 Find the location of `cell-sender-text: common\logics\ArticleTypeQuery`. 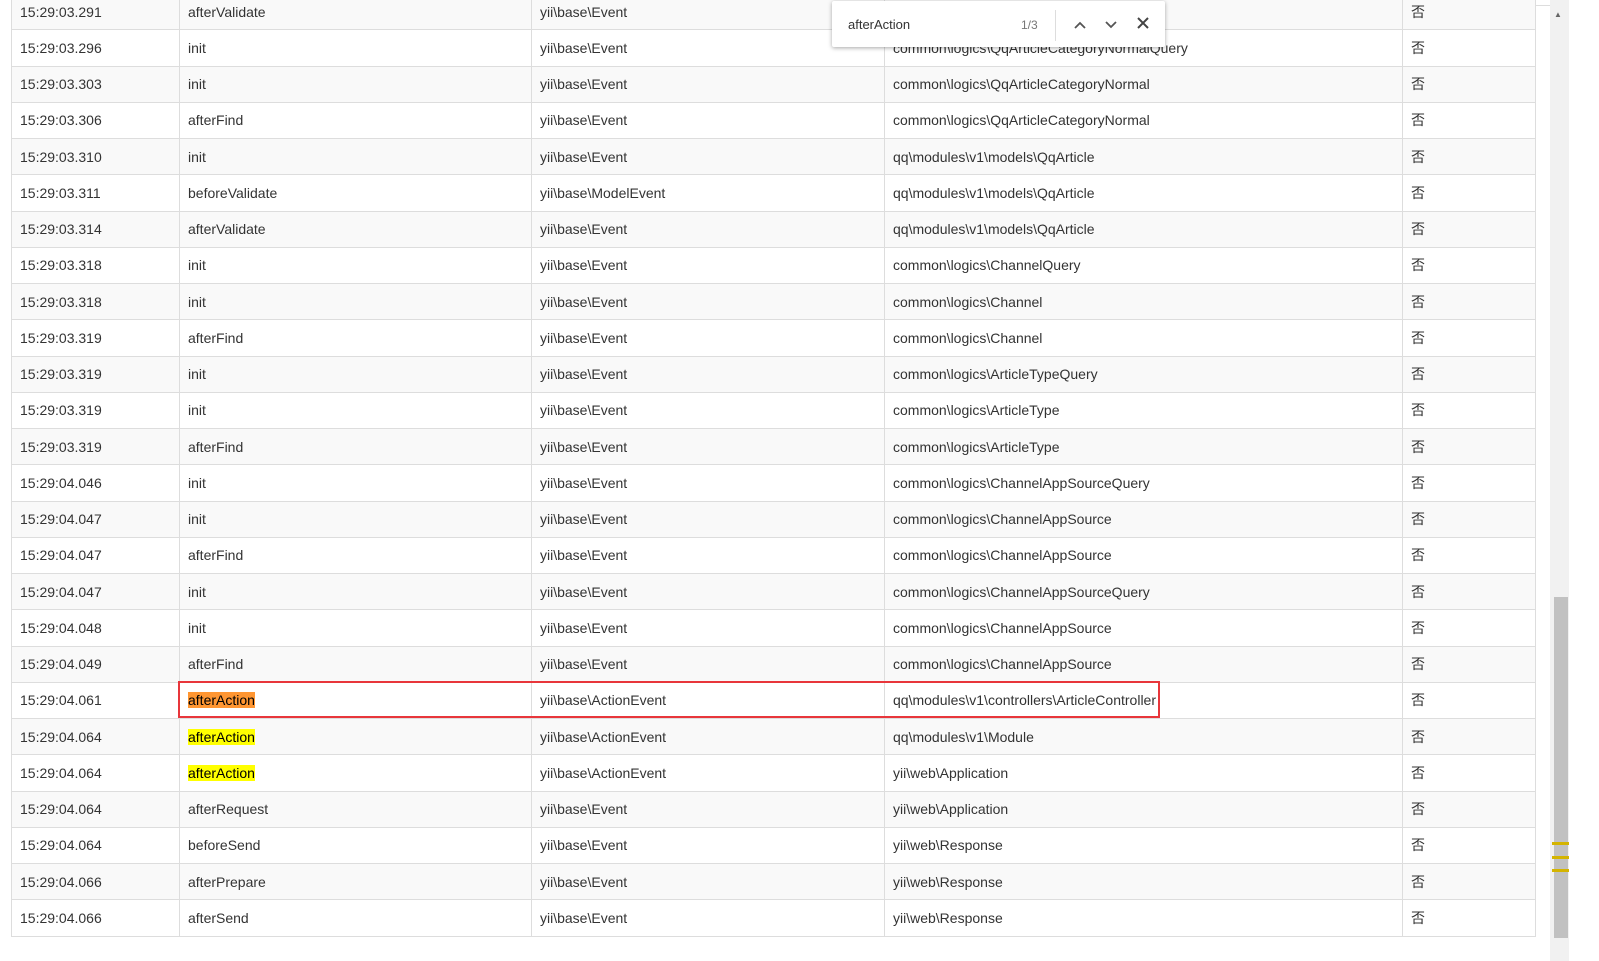

cell-sender-text: common\logics\ArticleTypeQuery is located at coordinates (995, 374).